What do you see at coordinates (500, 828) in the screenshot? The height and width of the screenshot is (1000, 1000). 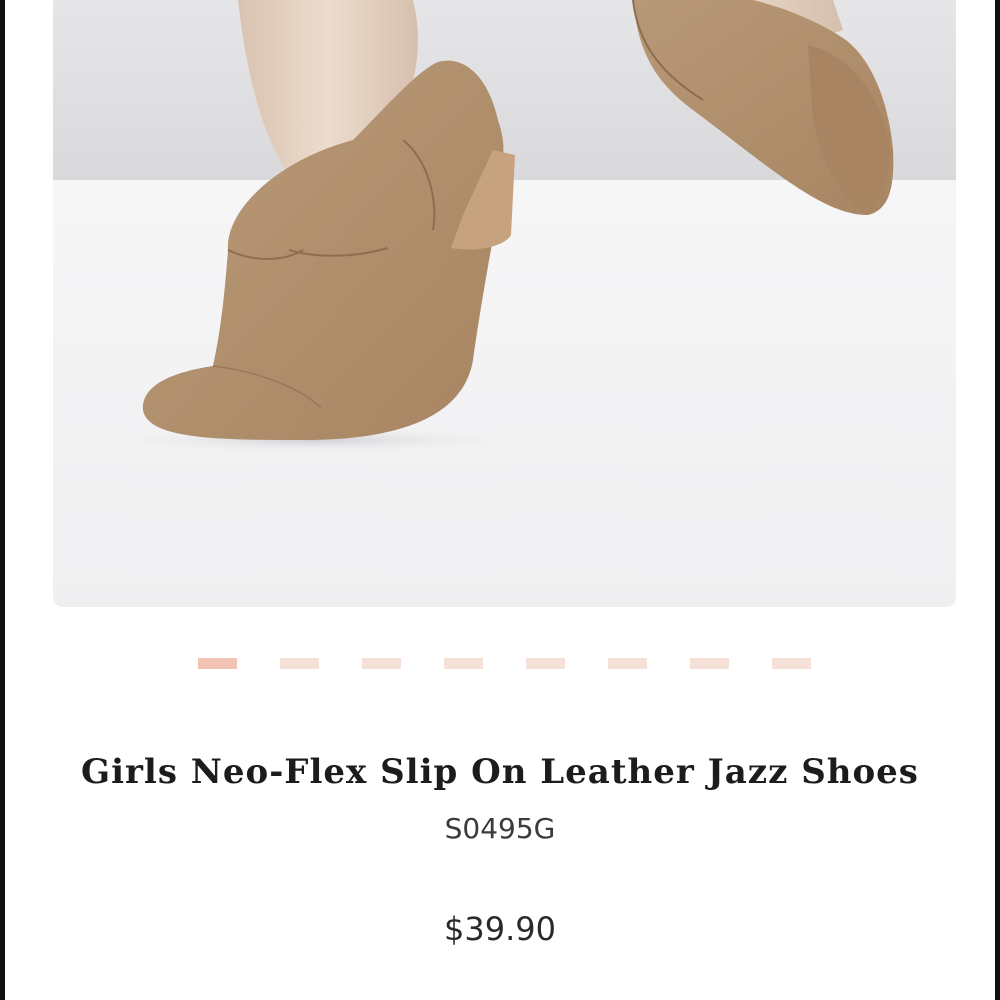 I see `product-sku: S0495G` at bounding box center [500, 828].